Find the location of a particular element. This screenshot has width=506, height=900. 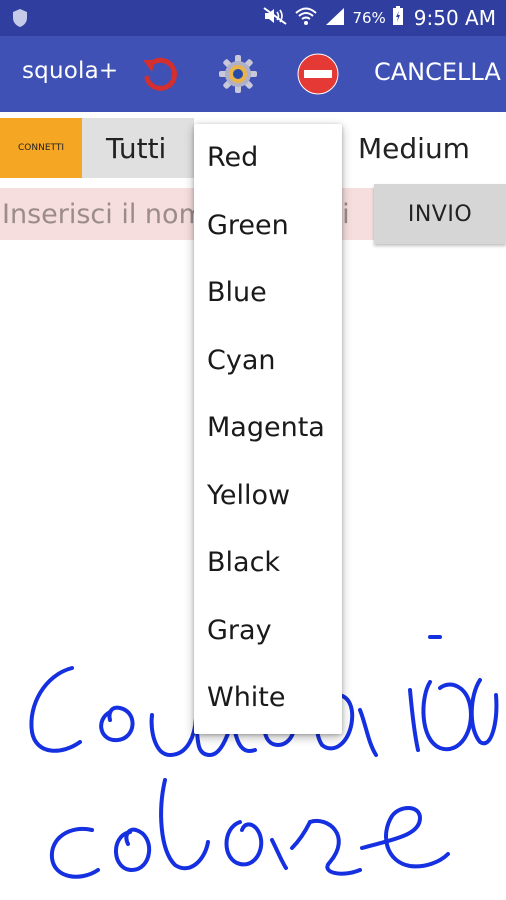

menu-item-green: Green is located at coordinates (268, 226).